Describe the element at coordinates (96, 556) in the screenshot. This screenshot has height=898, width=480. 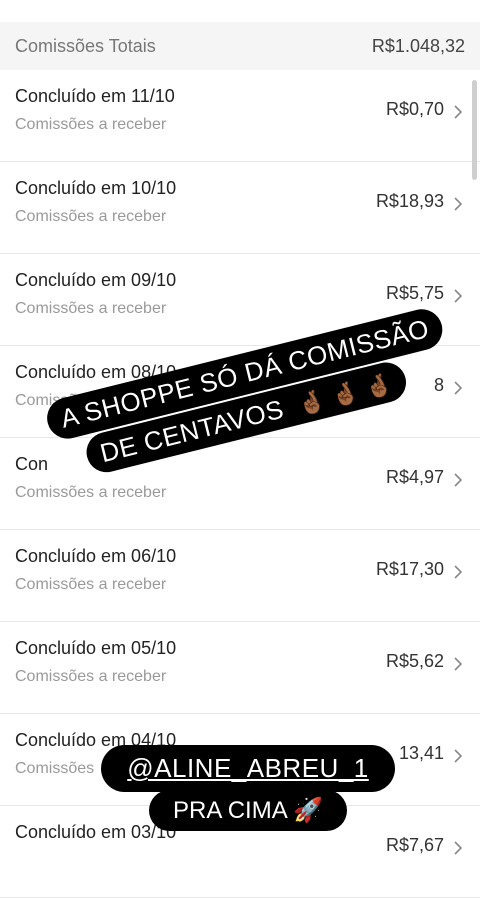
I see `row-title: Concluído em 06/10` at that location.